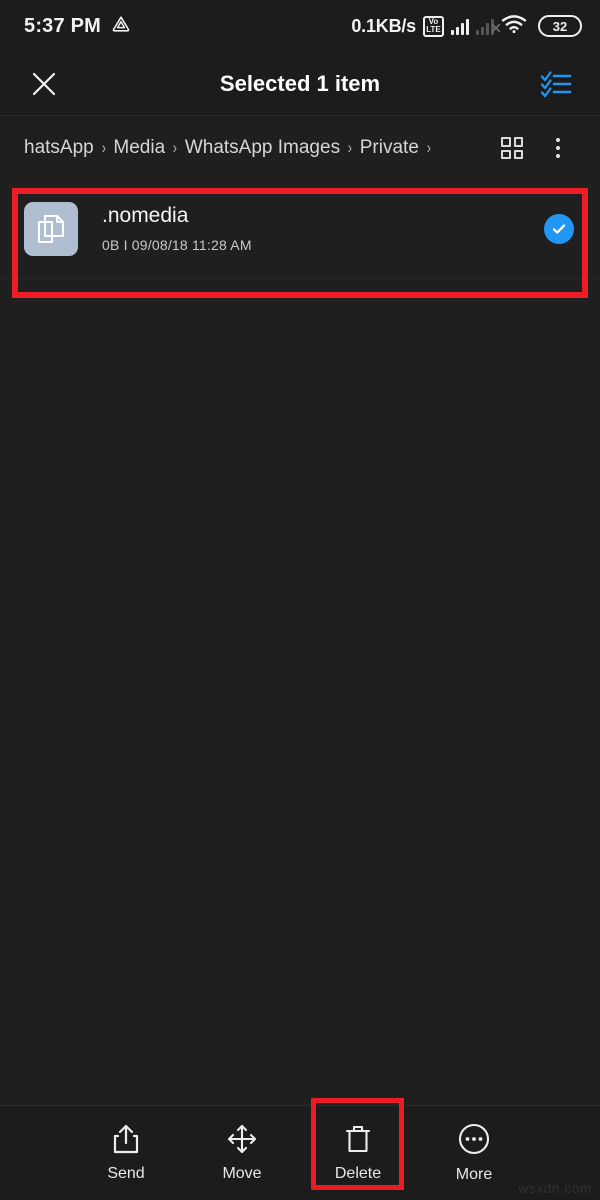 The width and height of the screenshot is (600, 1200). I want to click on row-checkbox, so click(559, 228).